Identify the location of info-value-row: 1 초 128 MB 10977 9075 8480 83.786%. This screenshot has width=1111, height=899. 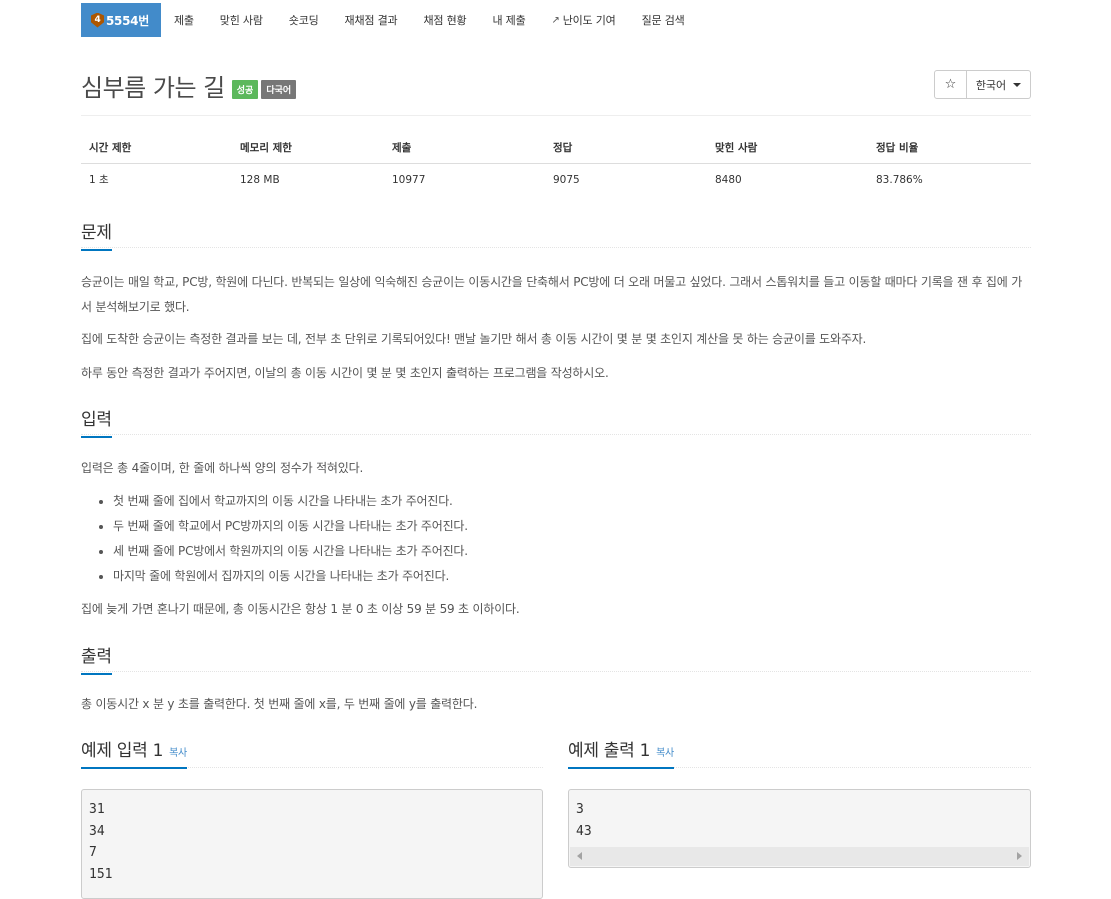
(556, 180).